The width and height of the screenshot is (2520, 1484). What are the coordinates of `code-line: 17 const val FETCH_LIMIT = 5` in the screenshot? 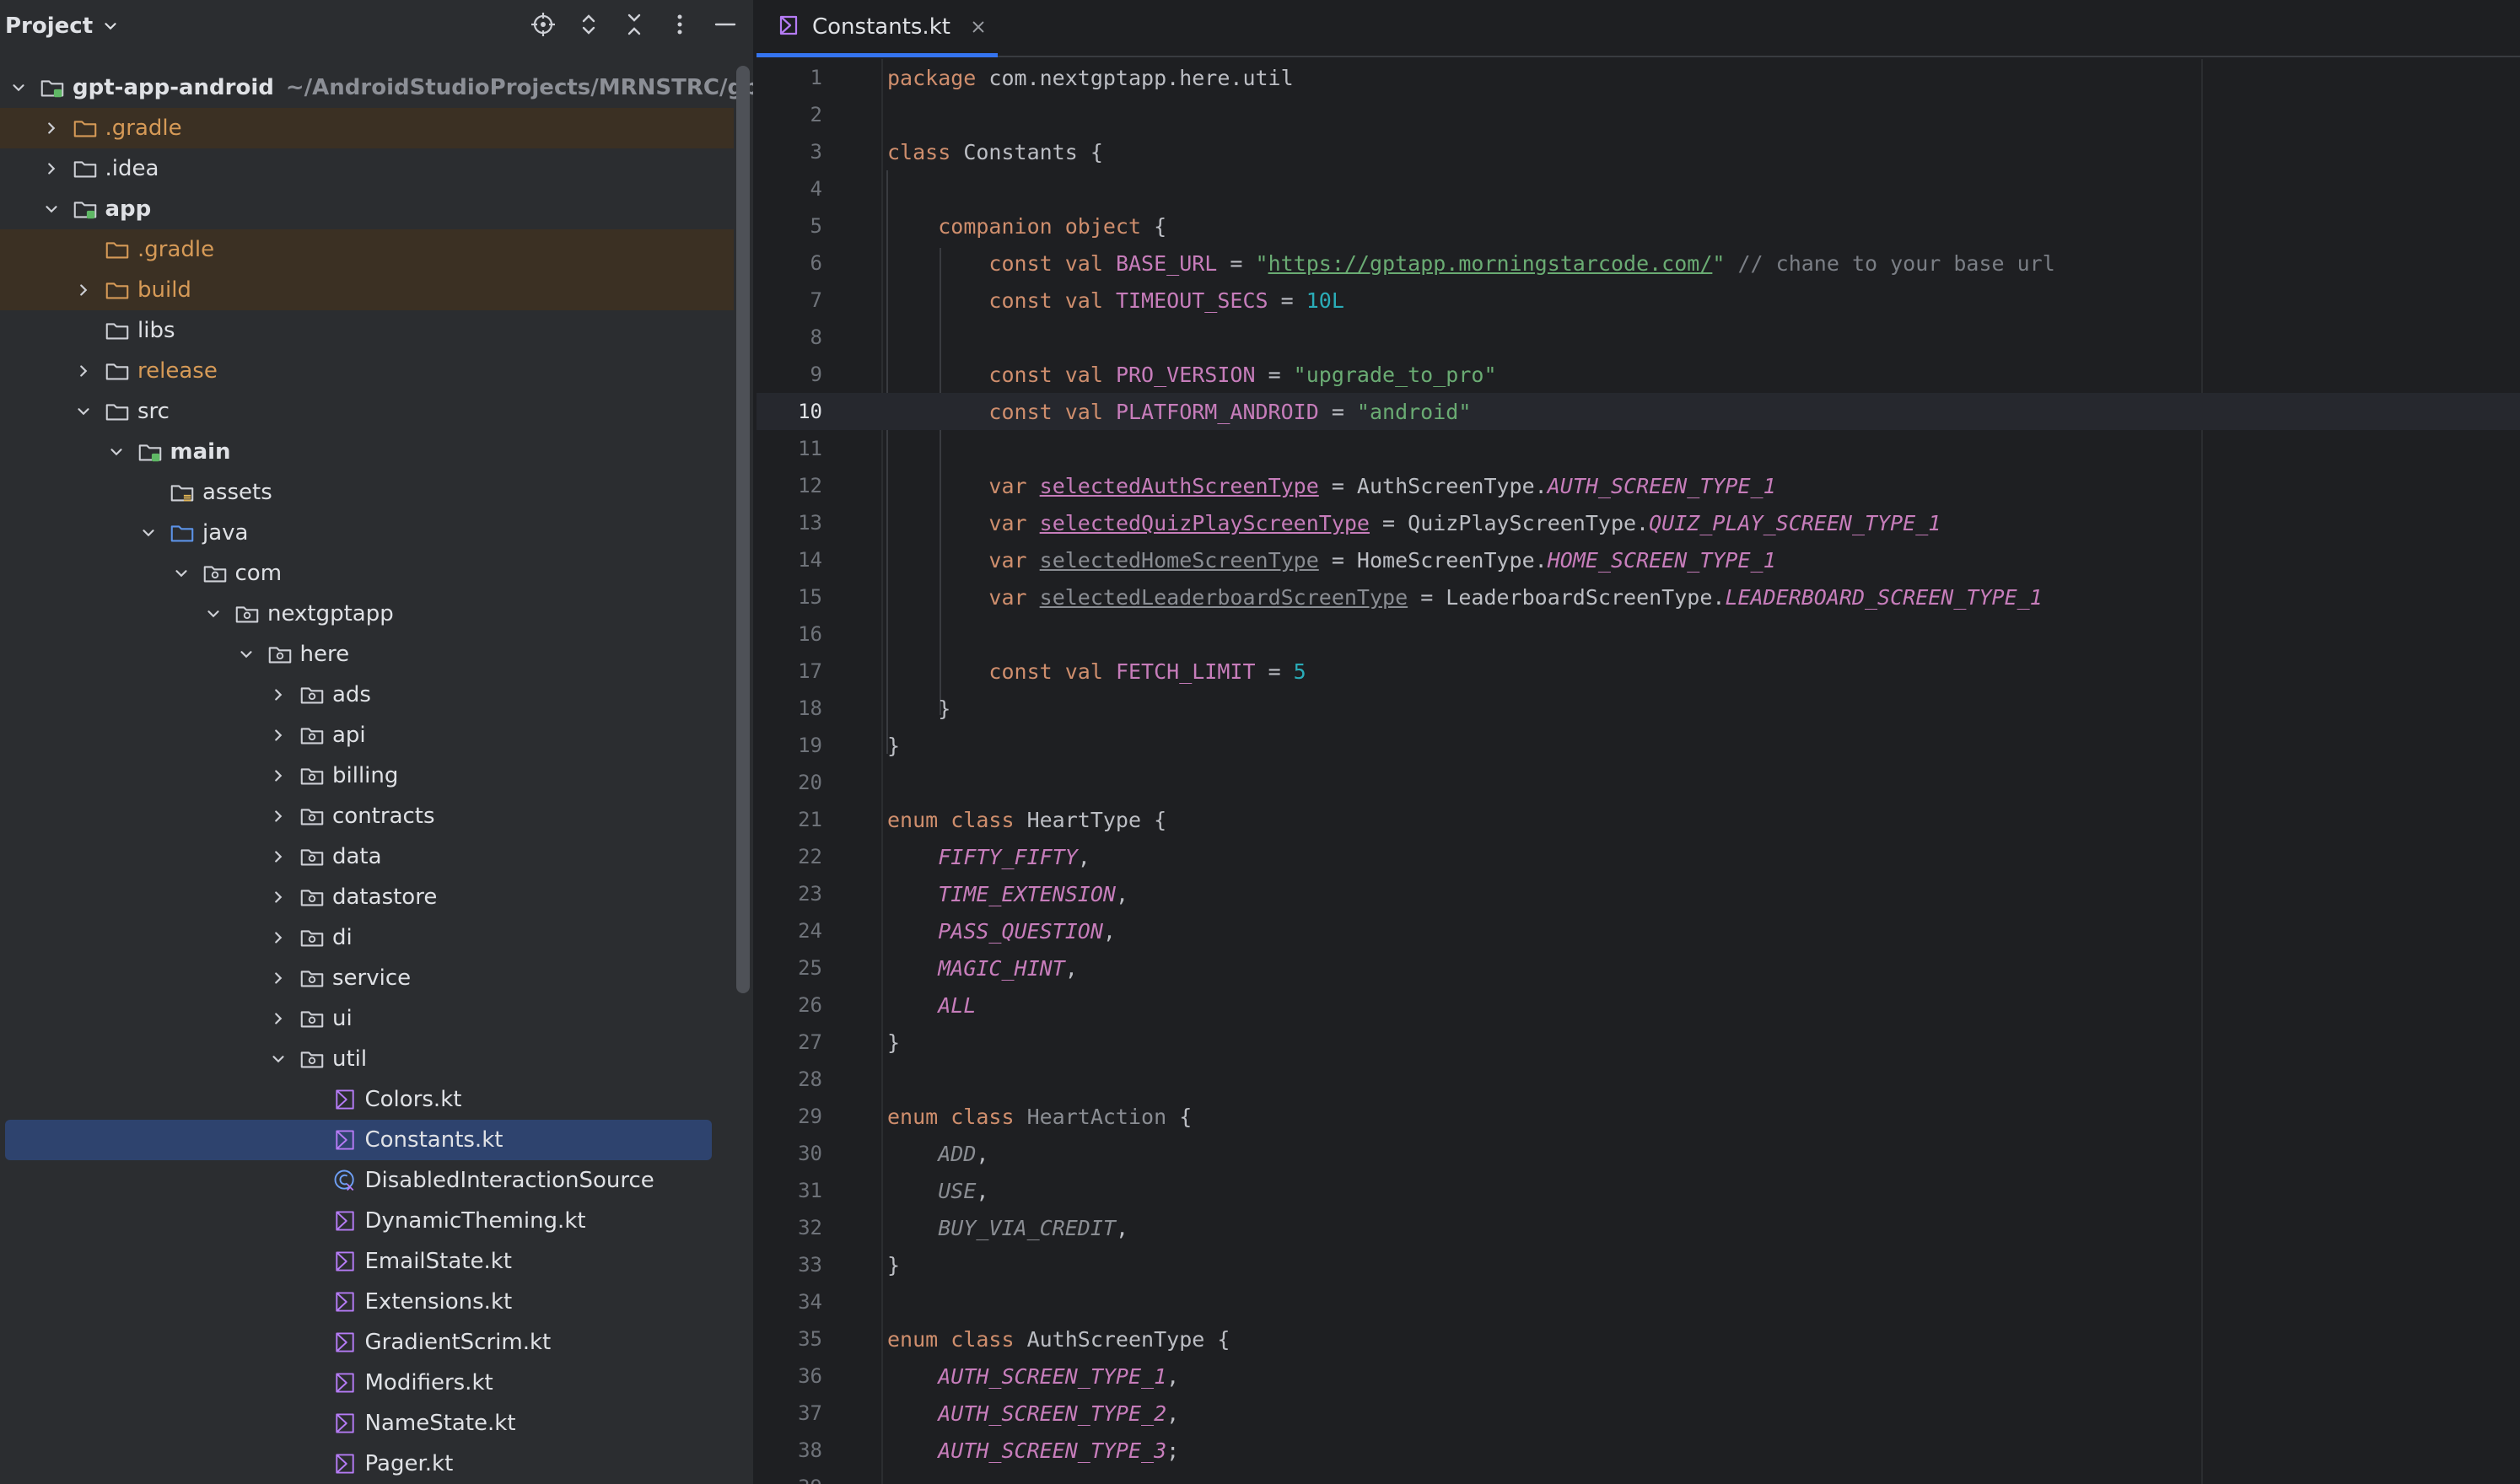 It's located at (1639, 671).